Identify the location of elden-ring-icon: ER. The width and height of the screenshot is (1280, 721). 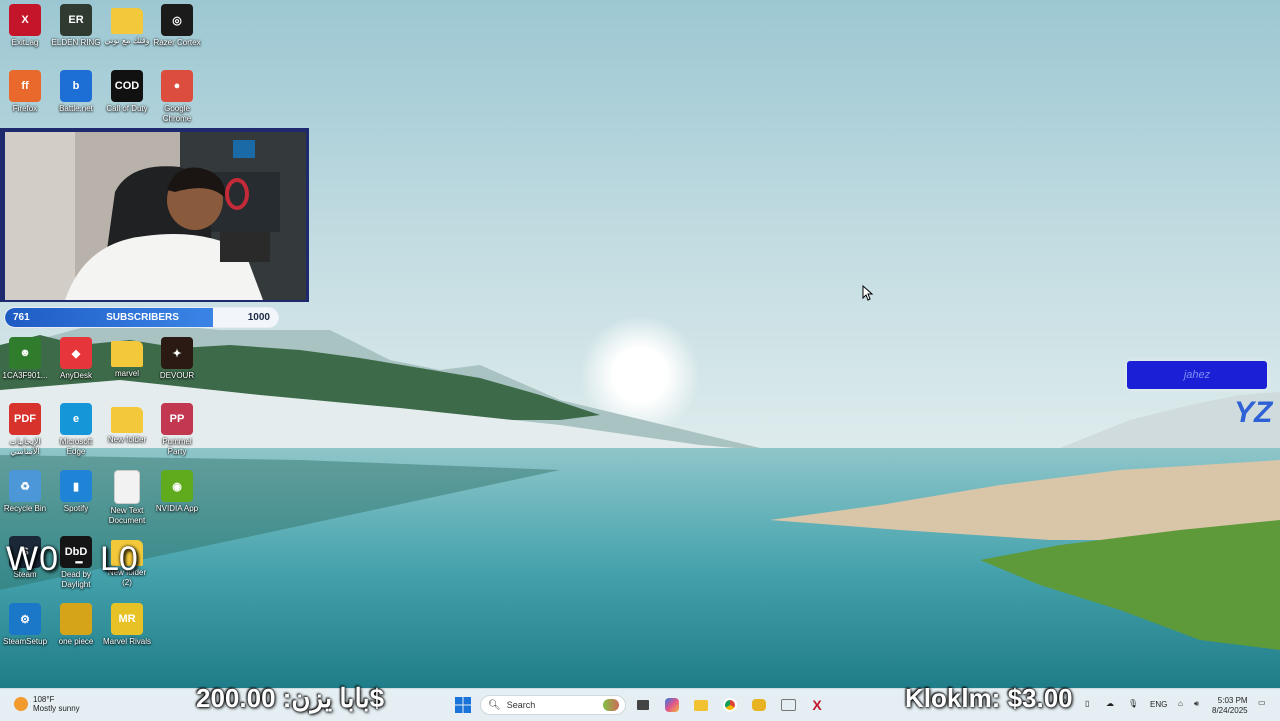
(76, 20).